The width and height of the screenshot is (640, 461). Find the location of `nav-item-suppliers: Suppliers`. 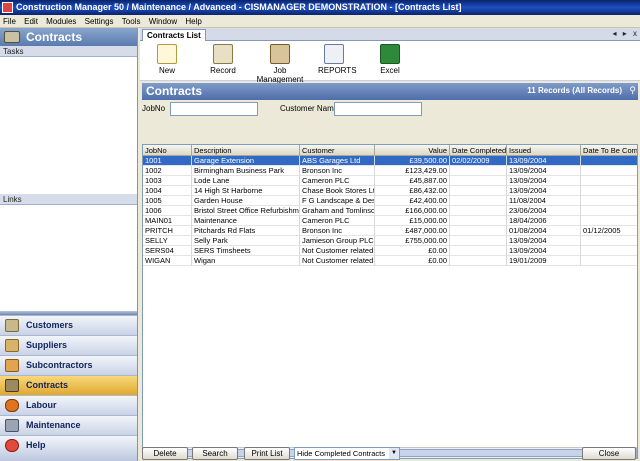

nav-item-suppliers: Suppliers is located at coordinates (68, 345).